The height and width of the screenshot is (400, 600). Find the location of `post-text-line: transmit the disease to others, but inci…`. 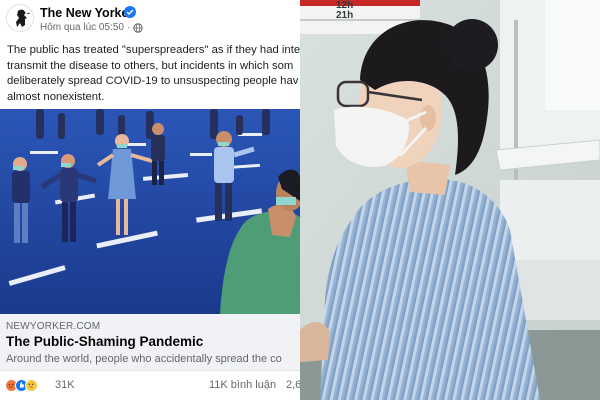

post-text-line: transmit the disease to others, but inci… is located at coordinates (150, 65).